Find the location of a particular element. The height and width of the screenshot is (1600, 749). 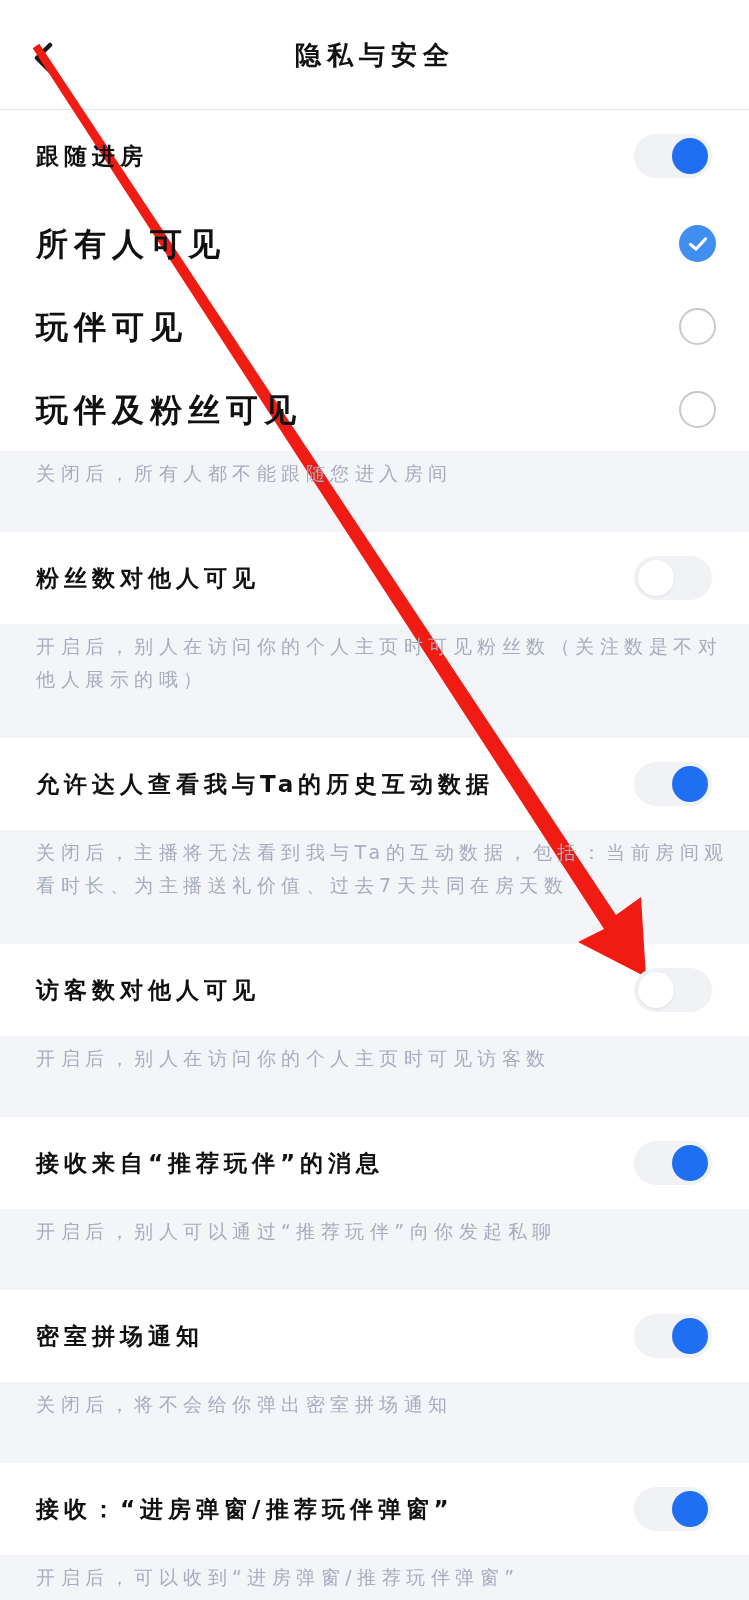

setting-description: 开启后，可以收到“进房弹窗/推荐玩伴弹窗” is located at coordinates (278, 1577).